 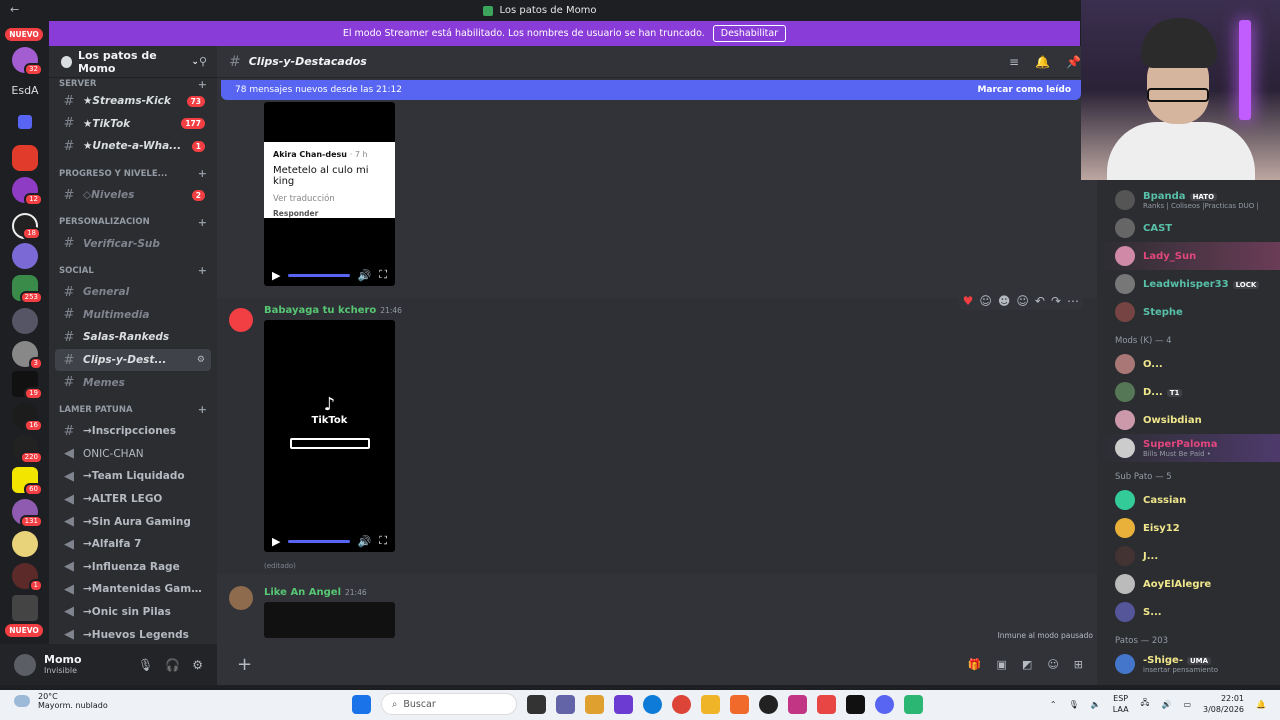 I want to click on server-folder-esda: EsdA, so click(x=25, y=90).